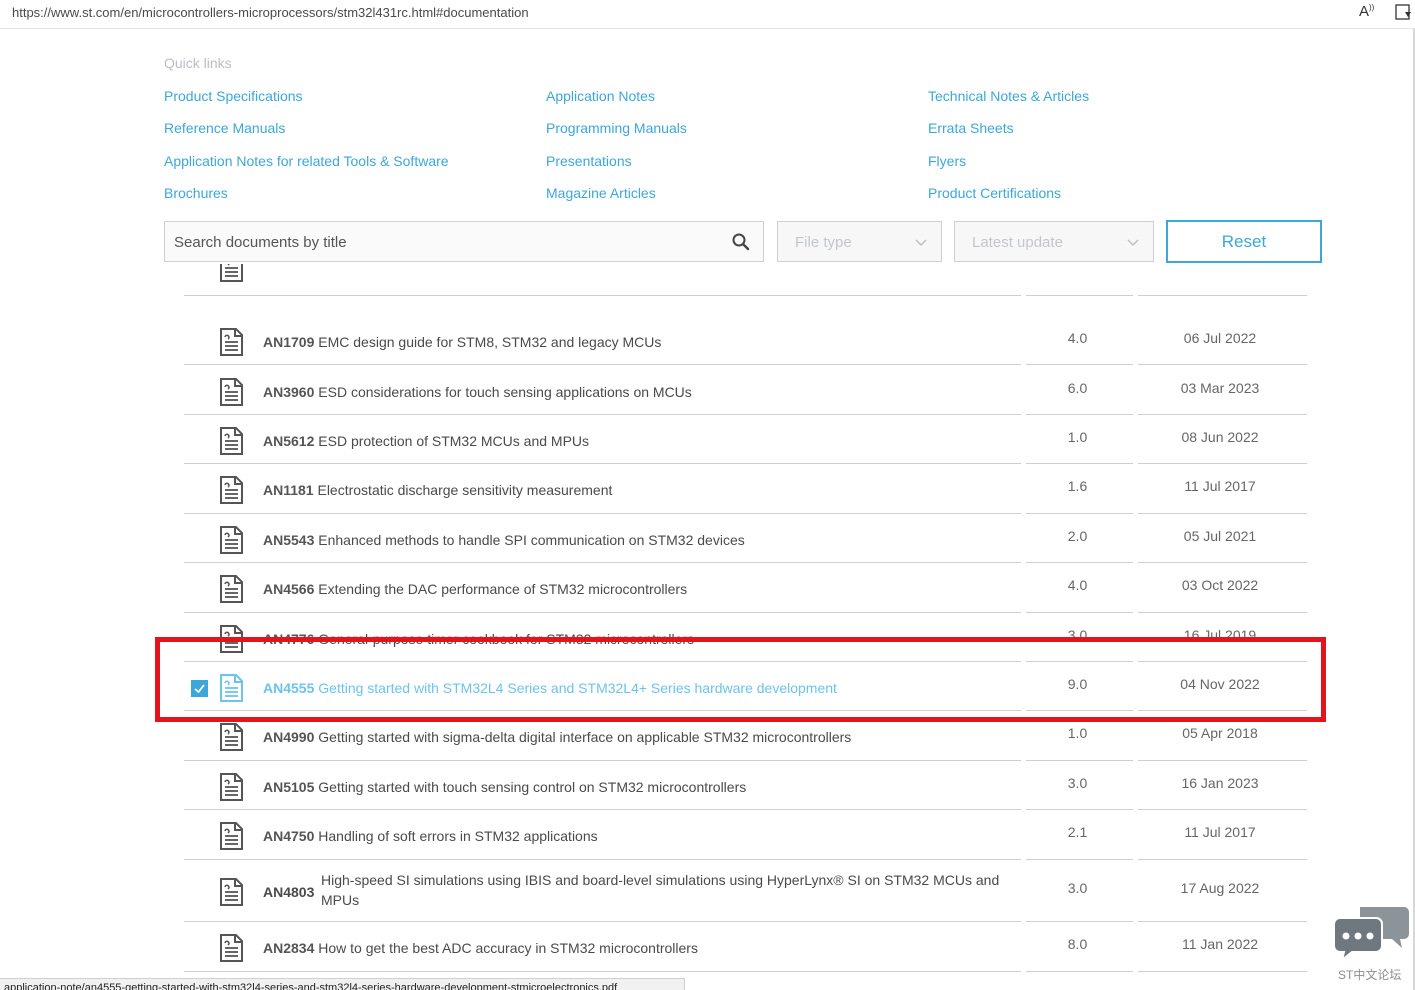  What do you see at coordinates (1220, 437) in the screenshot?
I see `doc-date: 08 Jun 2022` at bounding box center [1220, 437].